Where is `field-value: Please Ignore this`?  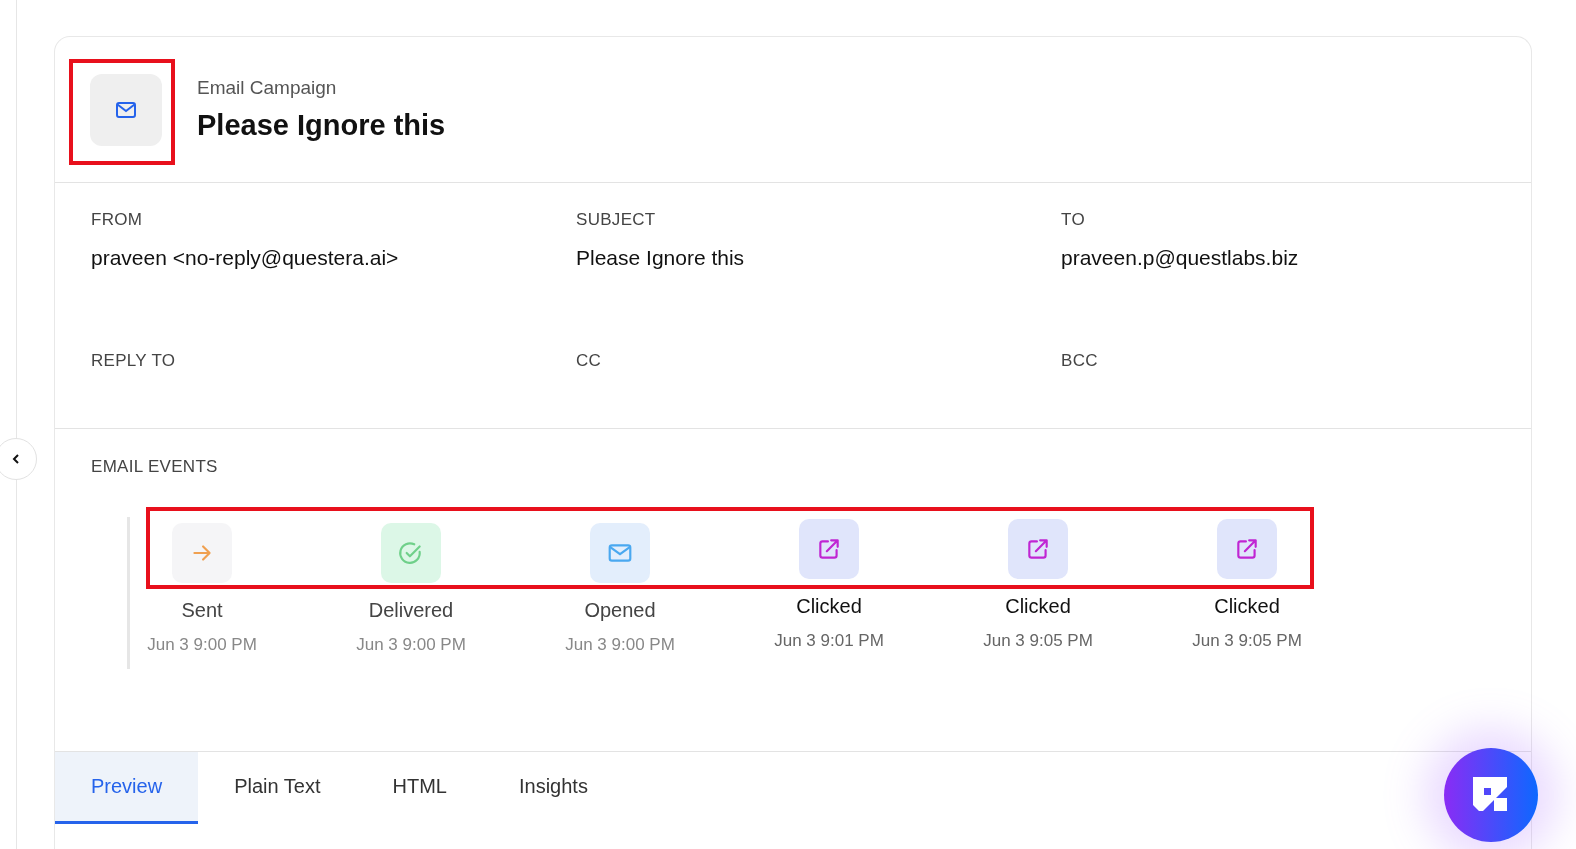
field-value: Please Ignore this is located at coordinates (661, 258).